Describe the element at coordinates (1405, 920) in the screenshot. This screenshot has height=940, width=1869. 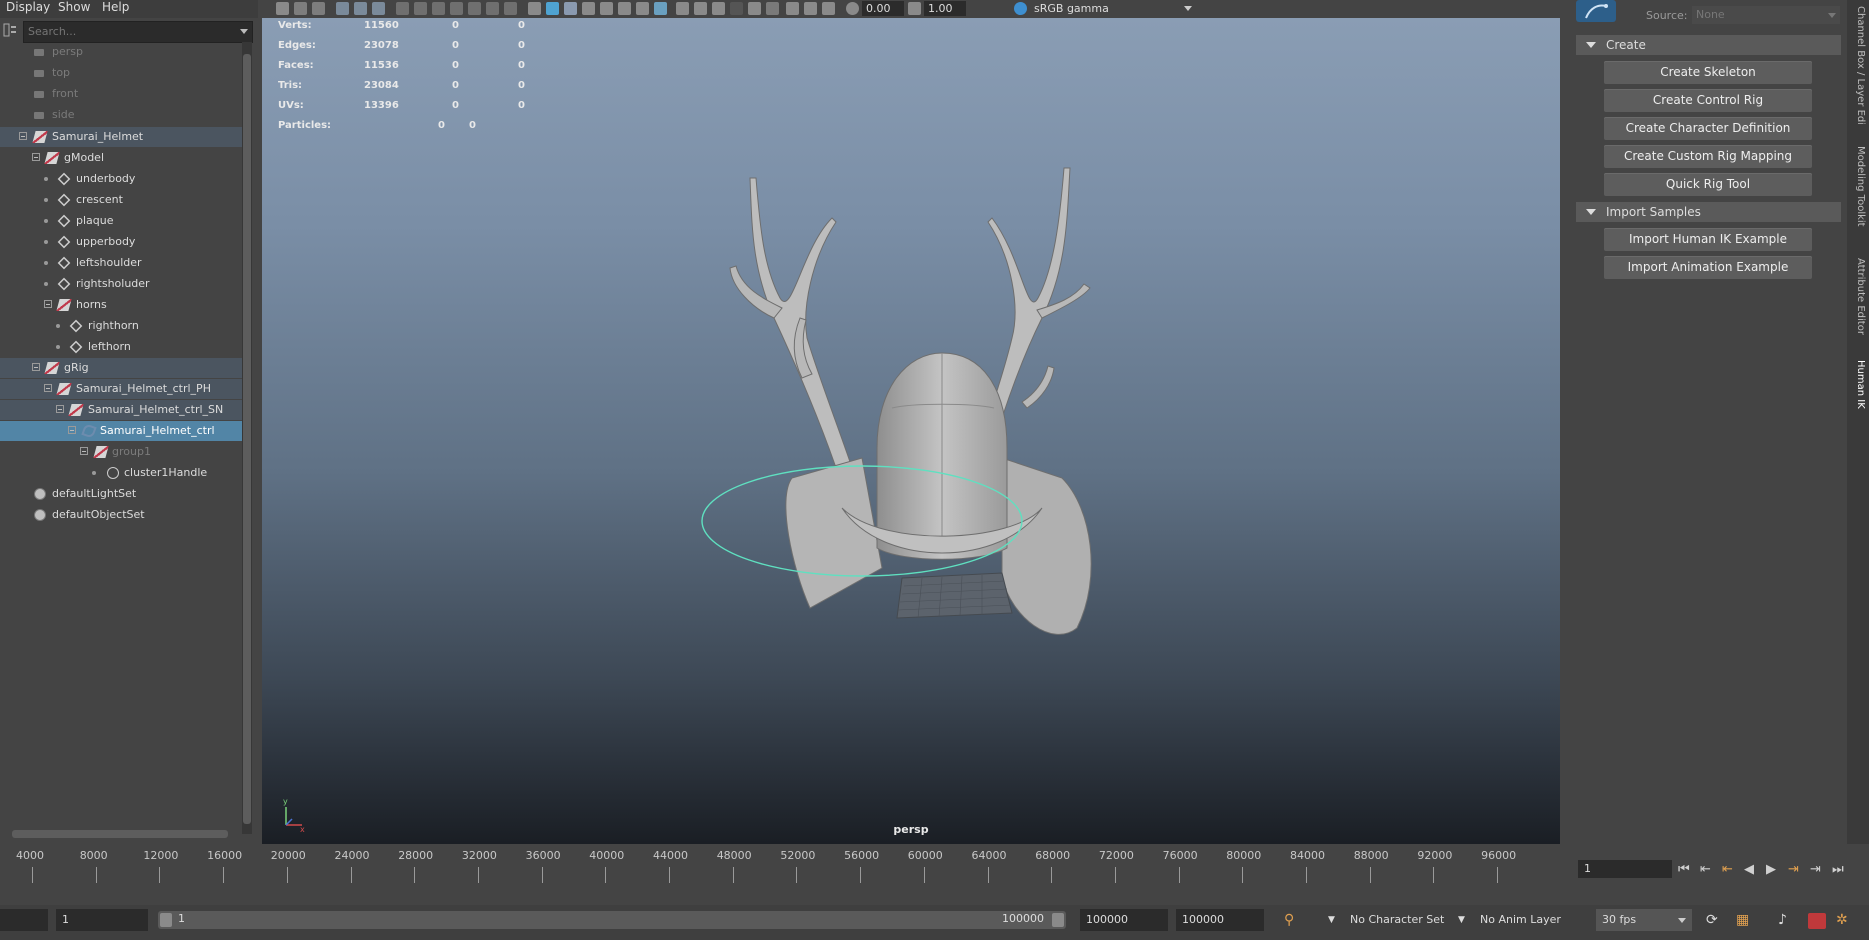
I see `character-set-select: No Character Set` at that location.